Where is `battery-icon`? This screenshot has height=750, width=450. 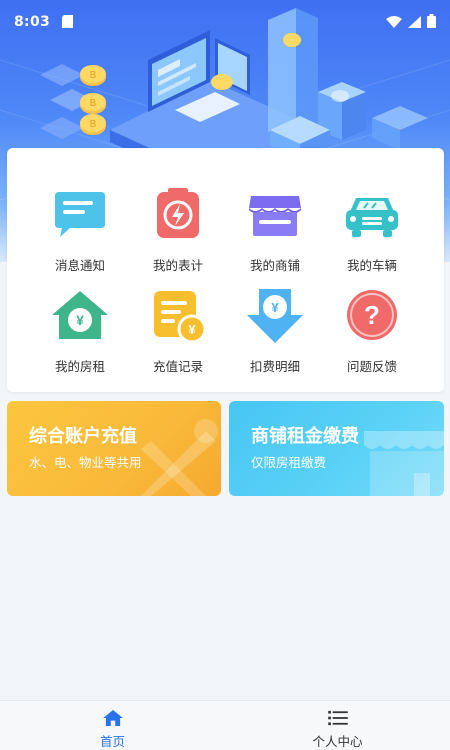
battery-icon is located at coordinates (431, 22).